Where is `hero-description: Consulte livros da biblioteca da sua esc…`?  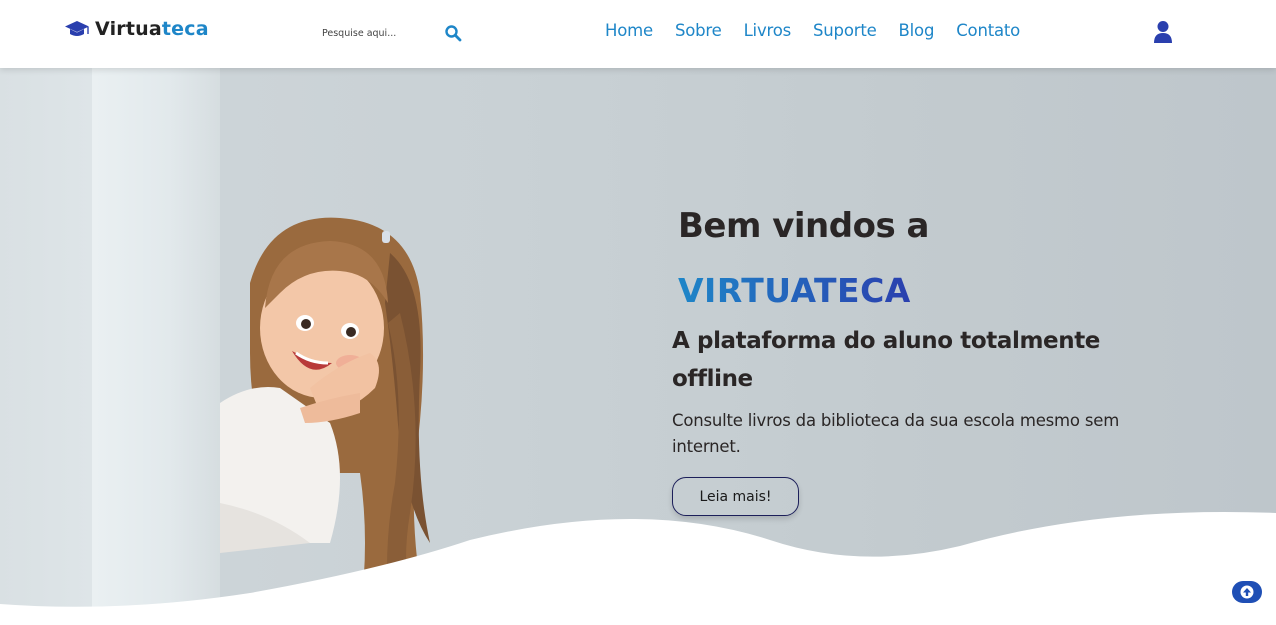 hero-description: Consulte livros da biblioteca da sua esc… is located at coordinates (896, 433).